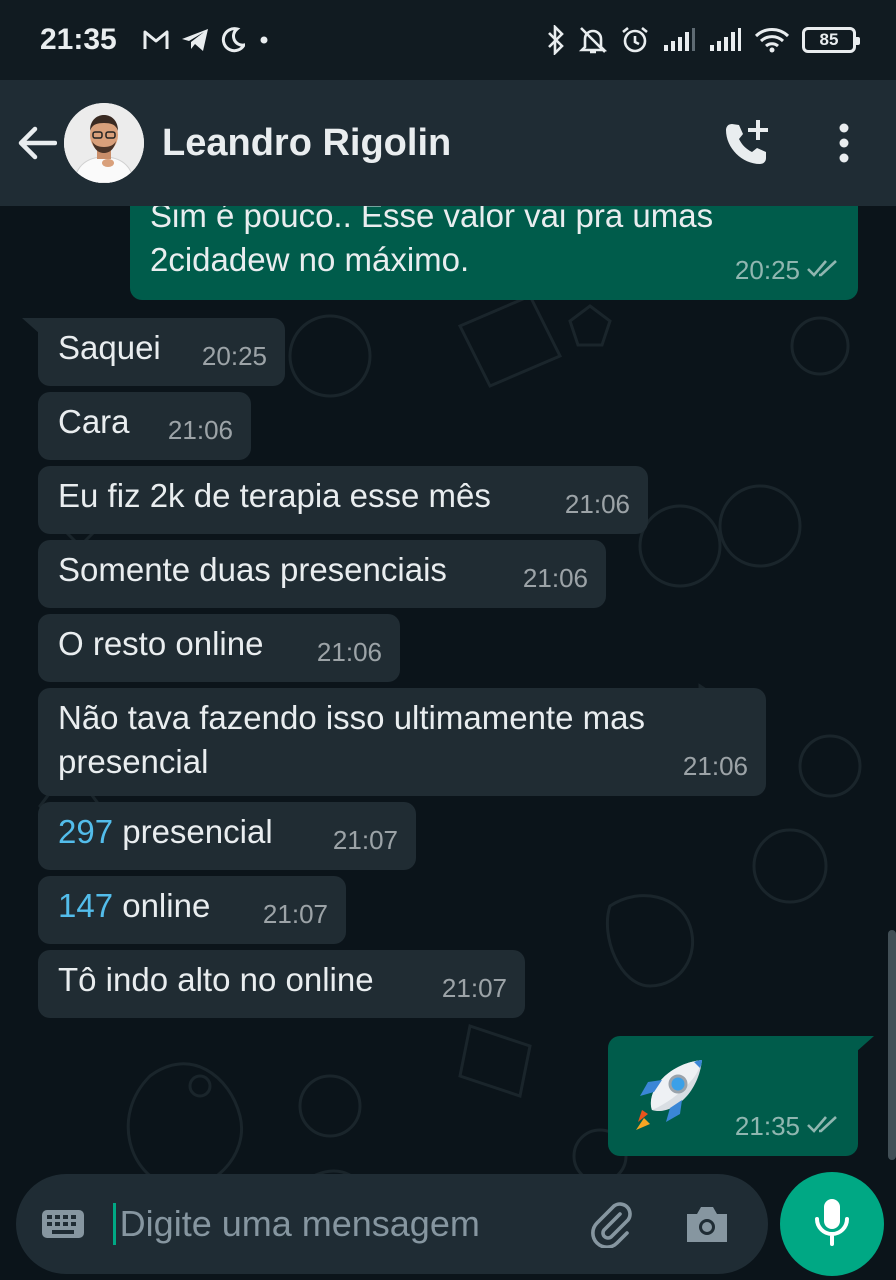 The image size is (896, 1280). What do you see at coordinates (104, 143) in the screenshot?
I see `avatar` at bounding box center [104, 143].